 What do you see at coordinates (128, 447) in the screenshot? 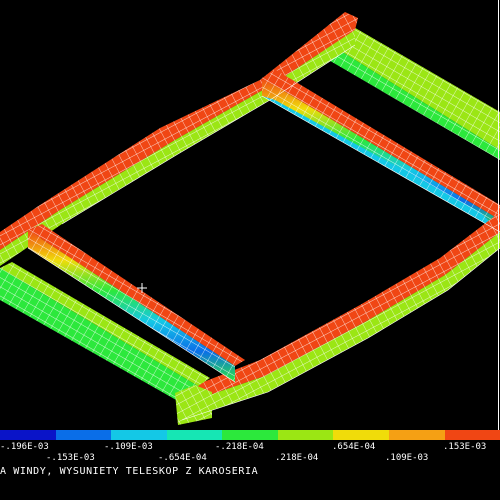
I see `legend-tick-label: -.109E-03` at bounding box center [128, 447].